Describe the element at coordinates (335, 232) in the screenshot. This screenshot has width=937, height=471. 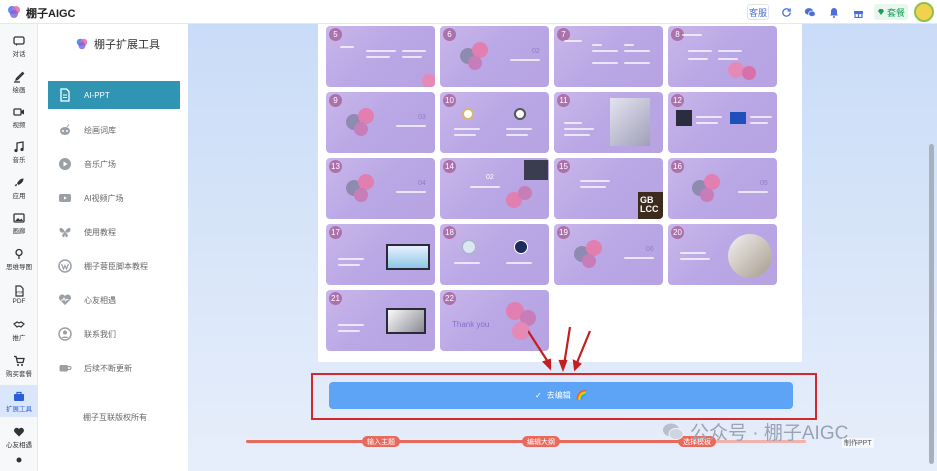
I see `slide-number: 17` at that location.